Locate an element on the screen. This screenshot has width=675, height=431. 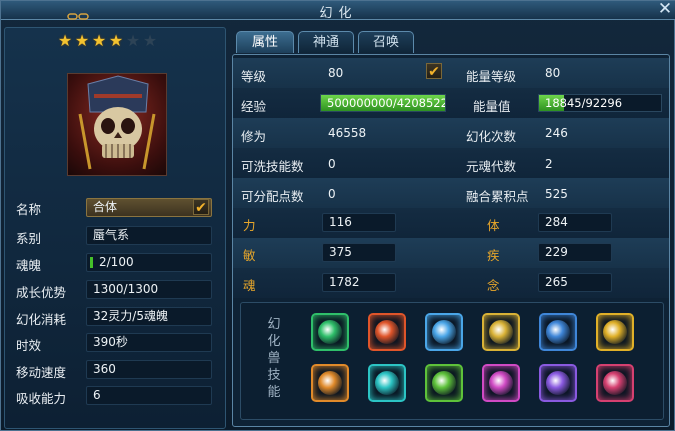
growth-label: 成长优势 is located at coordinates (41, 292).